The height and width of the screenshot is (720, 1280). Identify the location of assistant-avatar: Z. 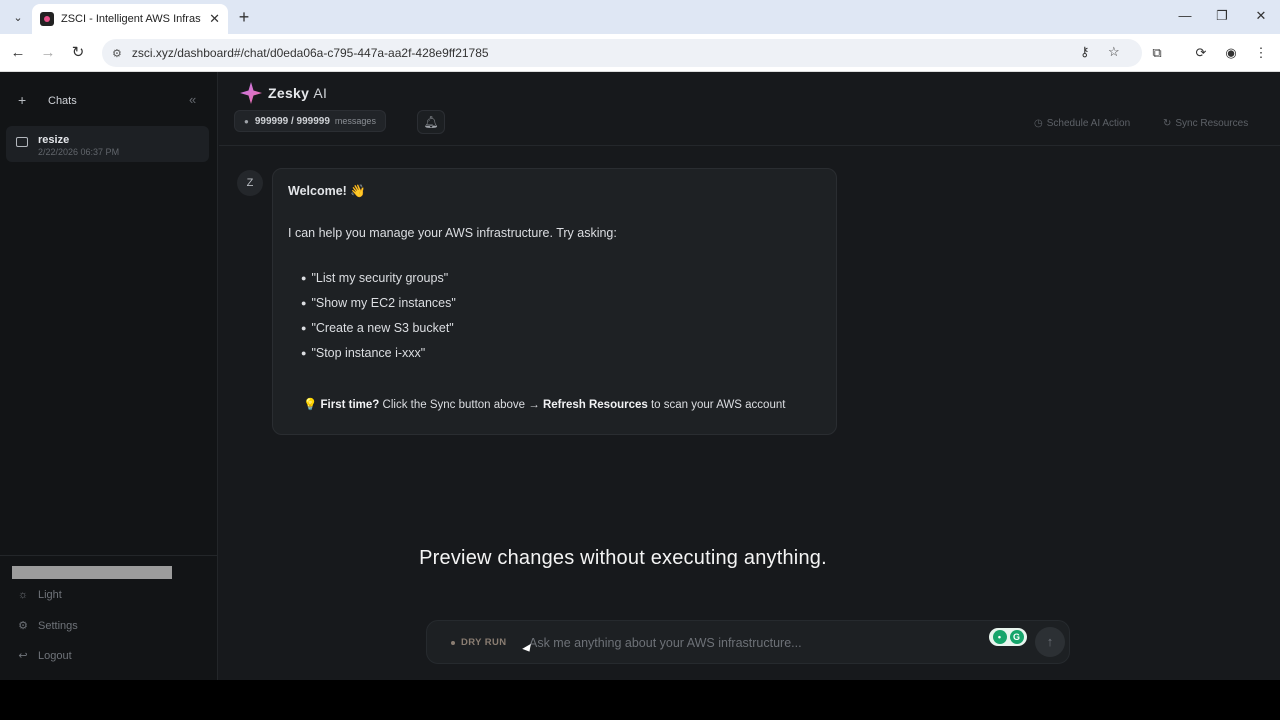
(250, 183).